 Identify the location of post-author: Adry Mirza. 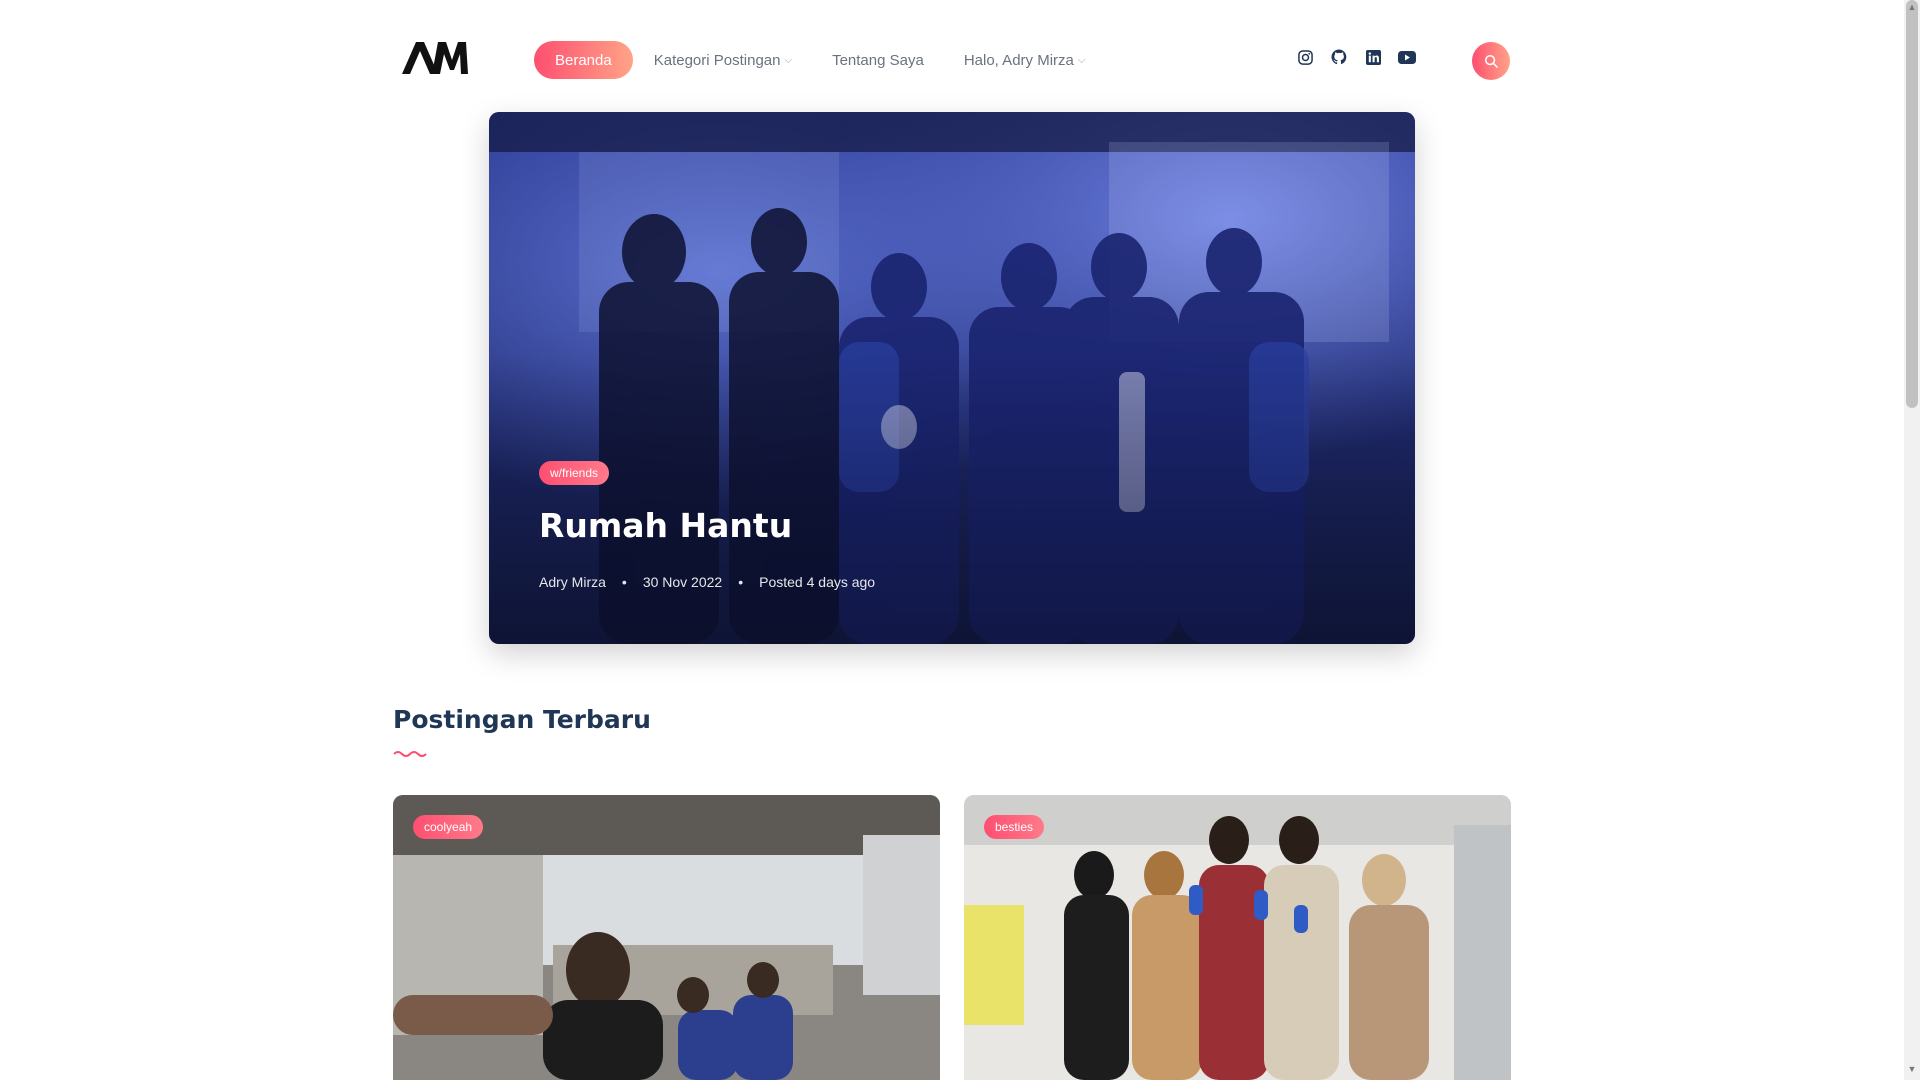
(572, 582).